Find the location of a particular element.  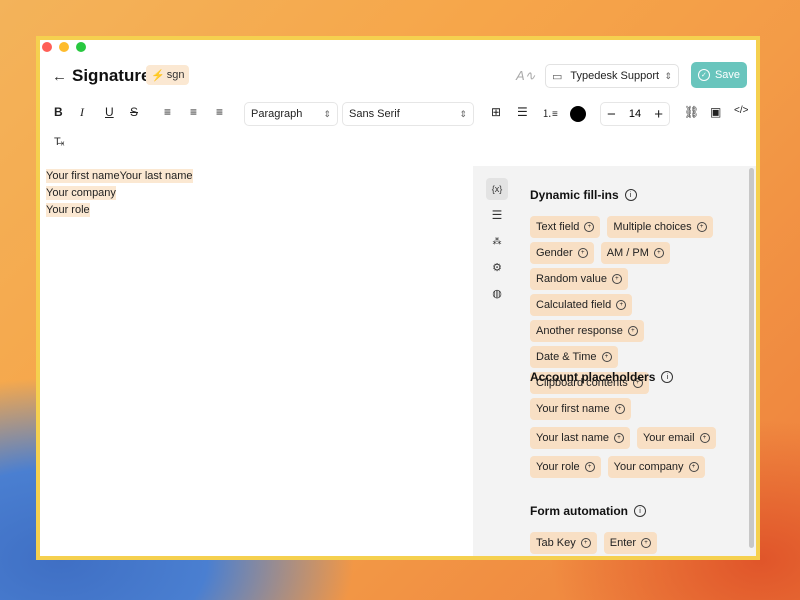

chip-label: AM / PM is located at coordinates (627, 253).